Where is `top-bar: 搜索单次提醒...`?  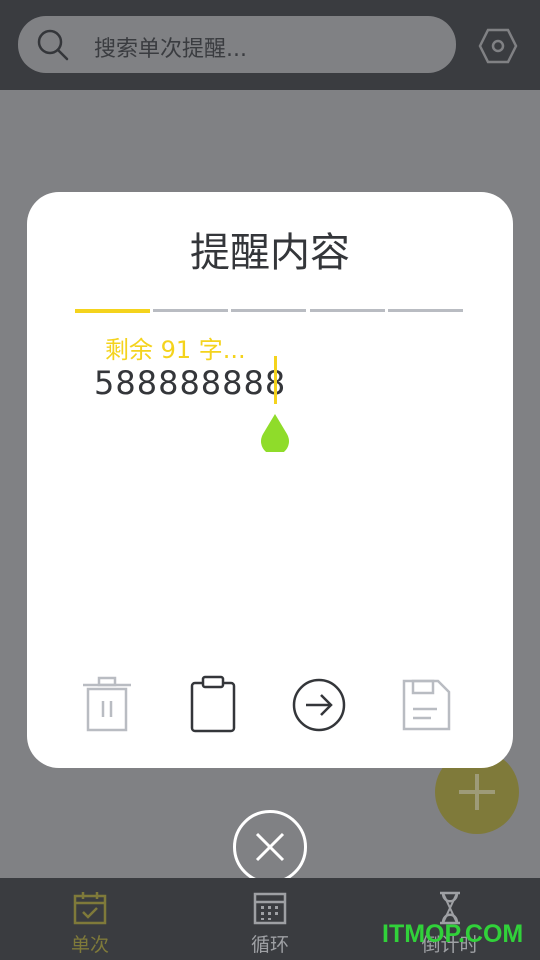
top-bar: 搜索单次提醒... is located at coordinates (270, 45).